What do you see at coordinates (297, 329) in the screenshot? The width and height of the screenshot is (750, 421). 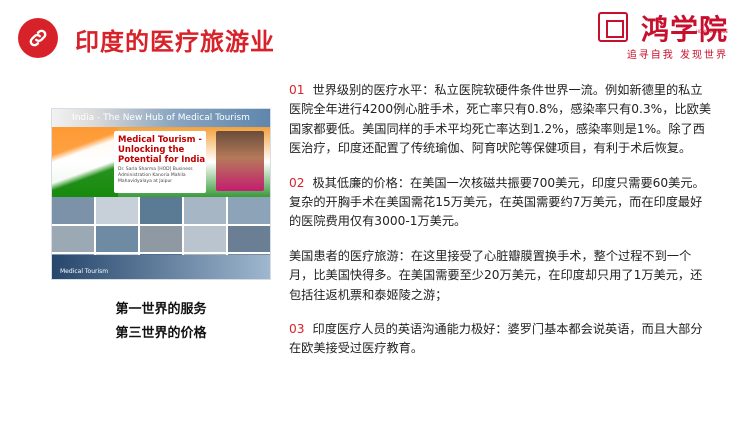 I see `paragraph-number: 03` at bounding box center [297, 329].